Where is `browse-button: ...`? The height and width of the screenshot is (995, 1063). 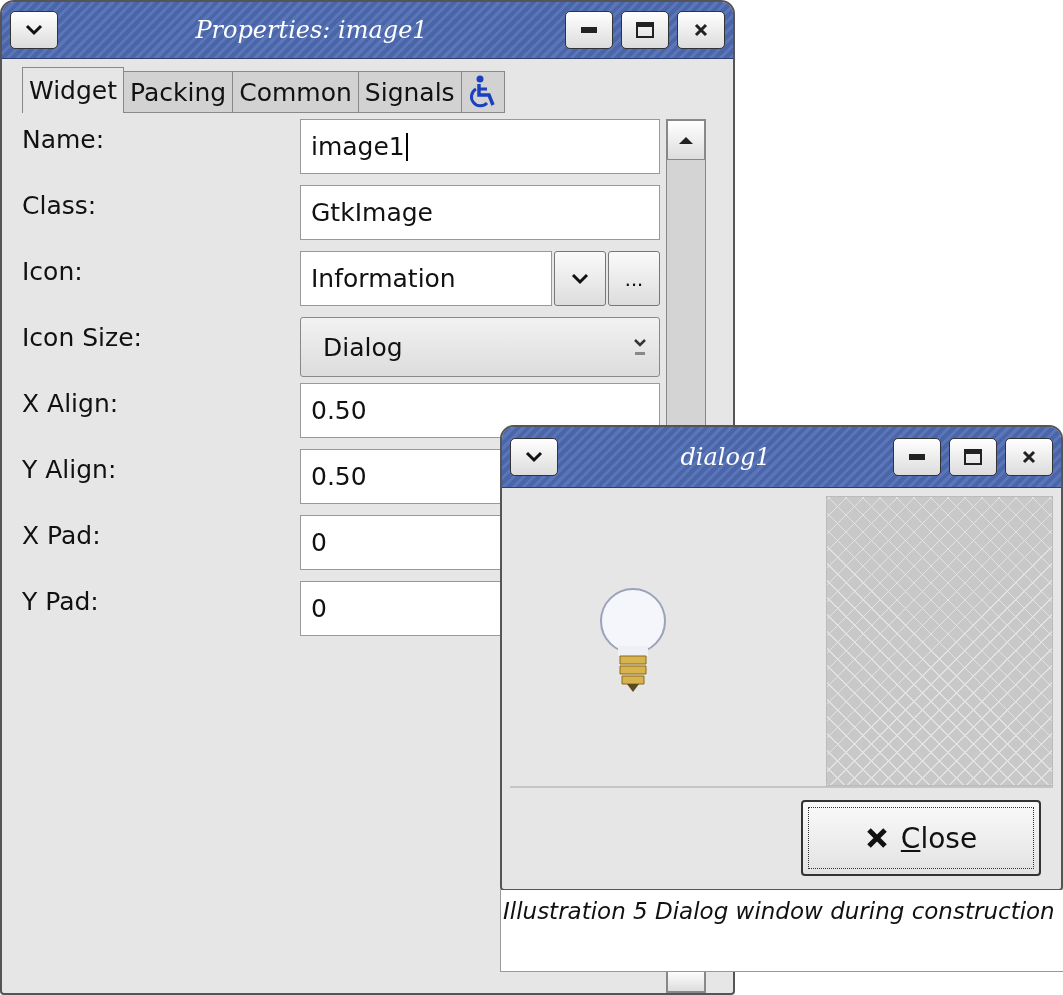
browse-button: ... is located at coordinates (634, 278).